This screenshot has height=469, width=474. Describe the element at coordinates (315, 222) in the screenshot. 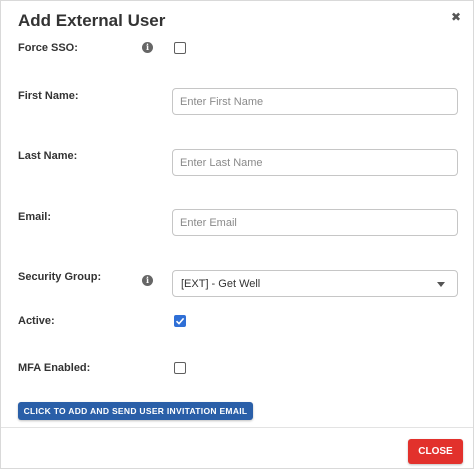

I see `email-input` at that location.